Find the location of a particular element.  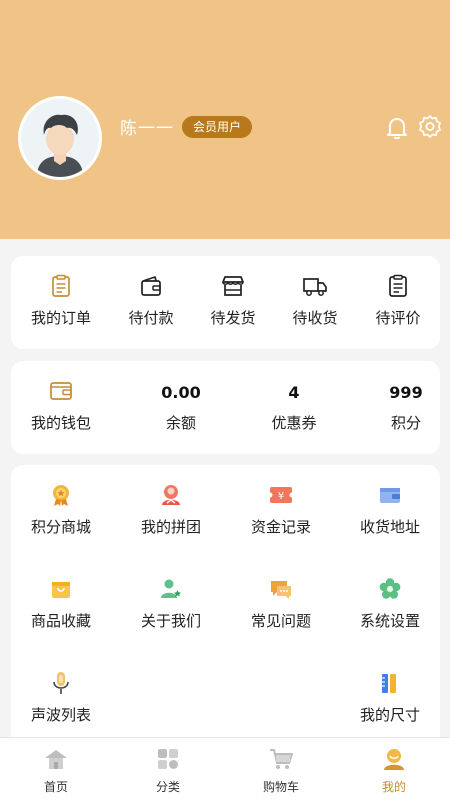

order-label: 待收货 is located at coordinates (315, 318).